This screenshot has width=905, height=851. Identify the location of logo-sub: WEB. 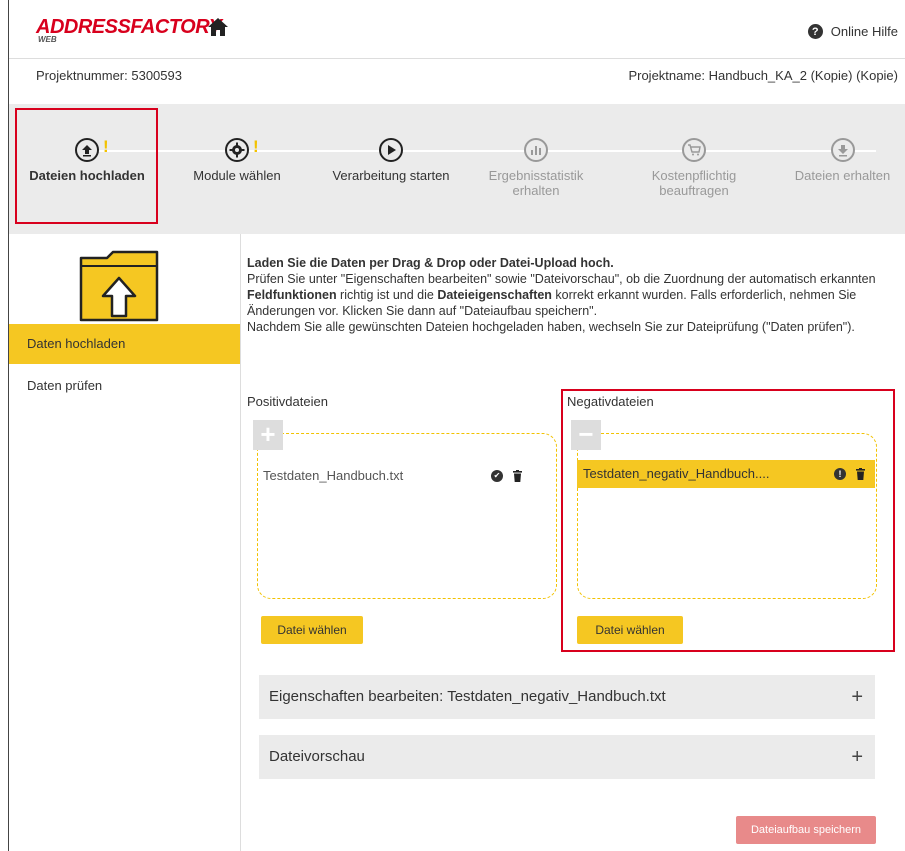
(47, 39).